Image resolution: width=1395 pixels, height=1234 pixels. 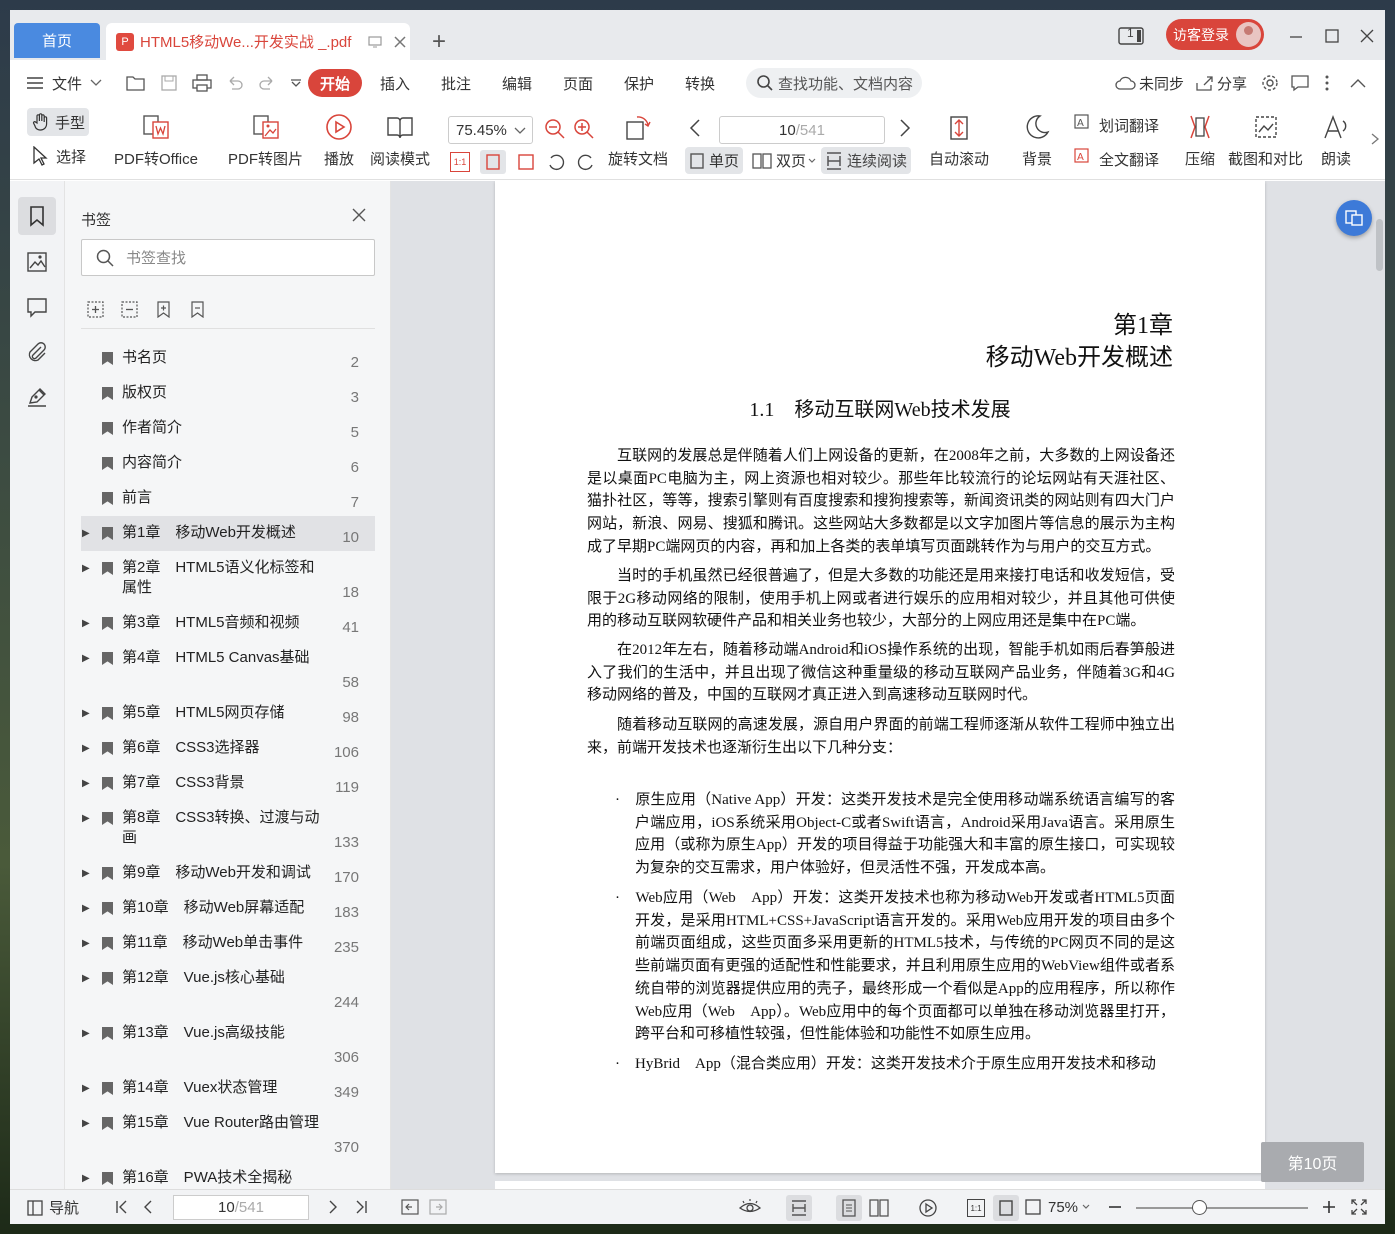 I want to click on background-button: 背景, so click(x=1037, y=139).